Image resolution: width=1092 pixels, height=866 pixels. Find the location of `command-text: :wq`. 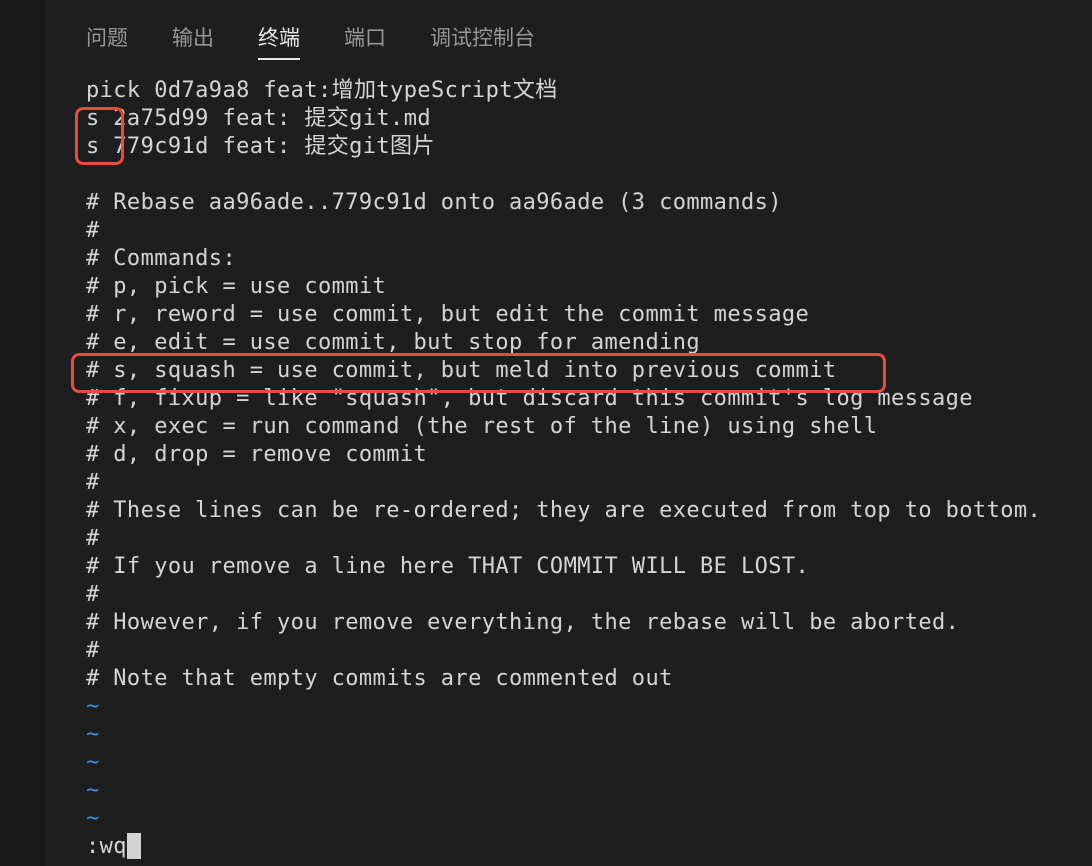

command-text: :wq is located at coordinates (106, 846).